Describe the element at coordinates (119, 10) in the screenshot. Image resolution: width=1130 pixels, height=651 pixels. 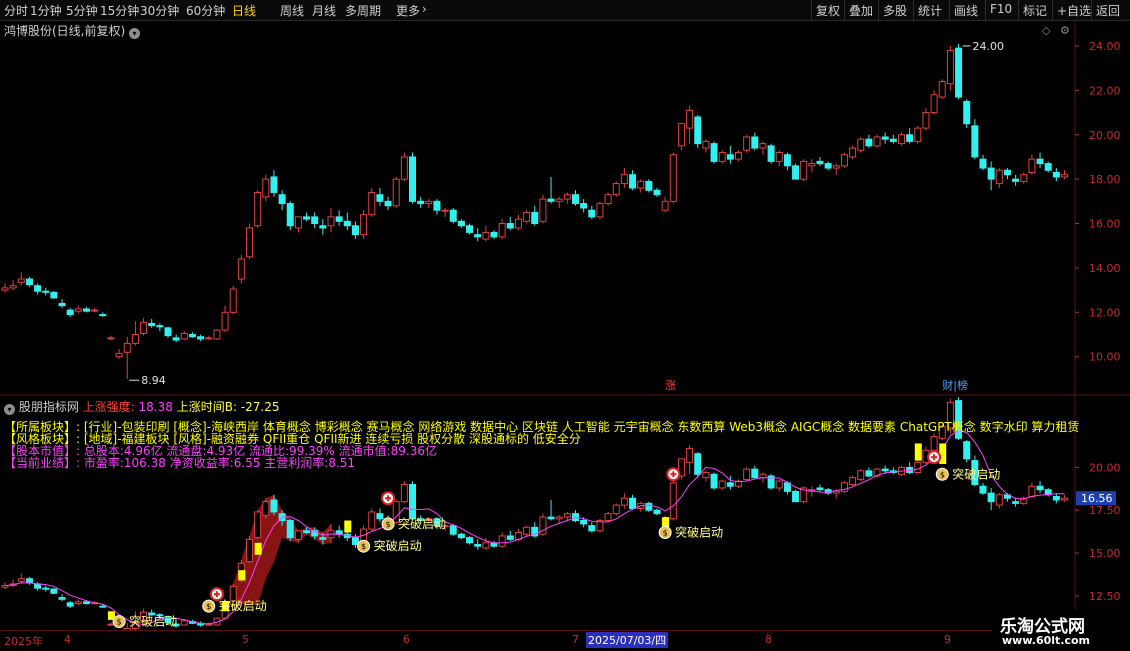
I see `period-3: 15分钟` at that location.